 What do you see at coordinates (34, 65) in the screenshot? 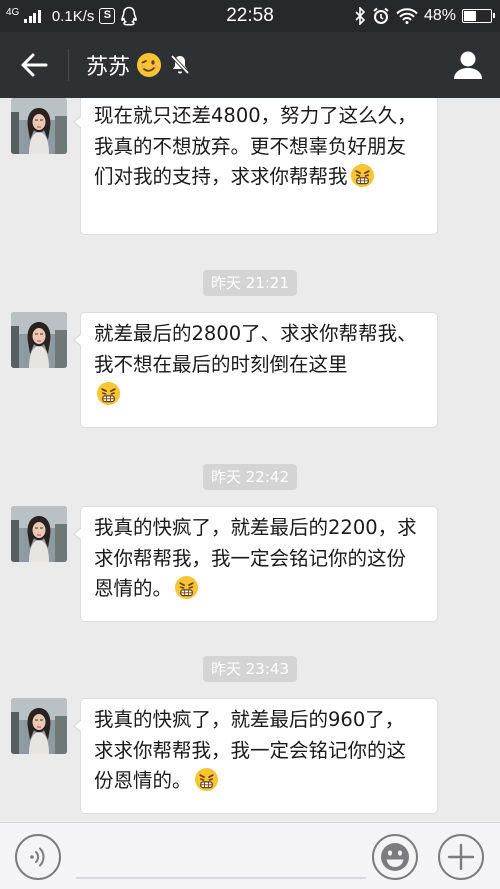
I see `back-arrow-icon` at bounding box center [34, 65].